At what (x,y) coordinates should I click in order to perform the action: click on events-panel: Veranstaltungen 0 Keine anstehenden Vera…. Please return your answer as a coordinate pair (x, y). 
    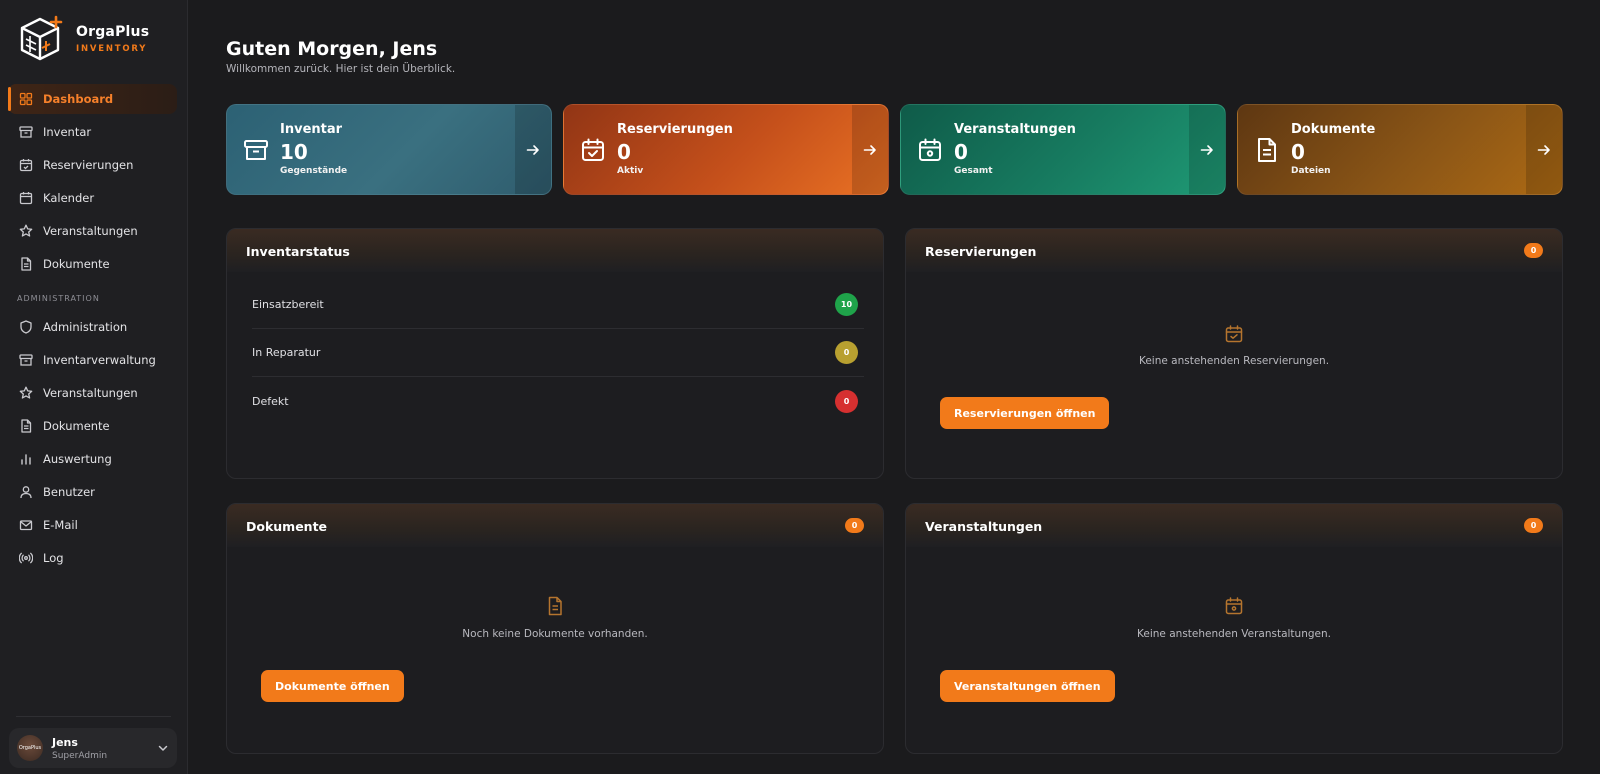
    Looking at the image, I should click on (1234, 628).